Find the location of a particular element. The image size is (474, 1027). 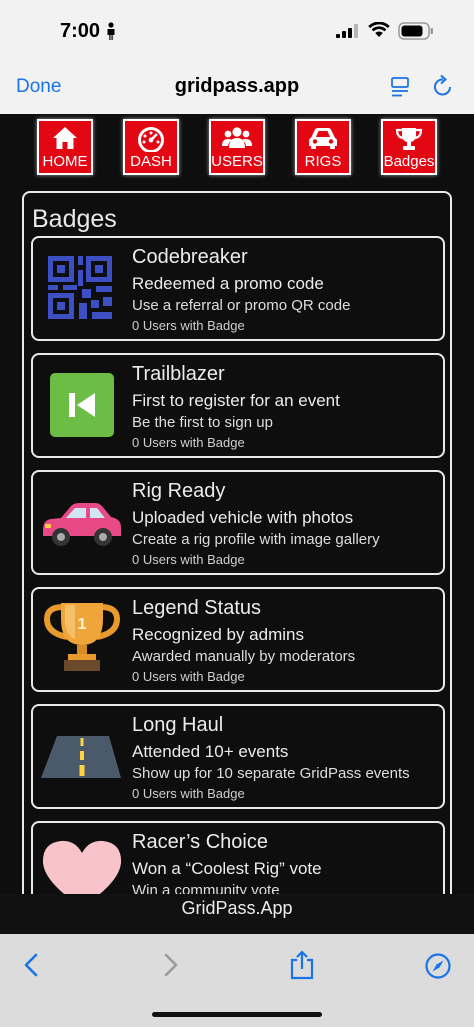

nav-rigs-label: RIGS is located at coordinates (323, 161).